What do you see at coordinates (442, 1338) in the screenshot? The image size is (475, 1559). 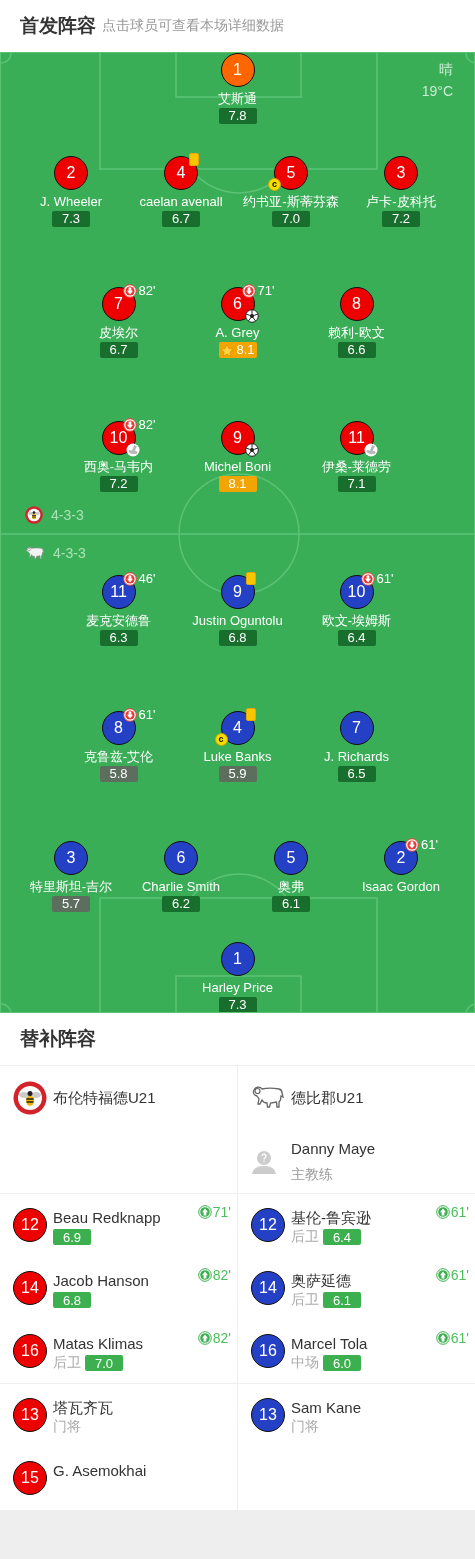 I see `substitution-in-icon` at bounding box center [442, 1338].